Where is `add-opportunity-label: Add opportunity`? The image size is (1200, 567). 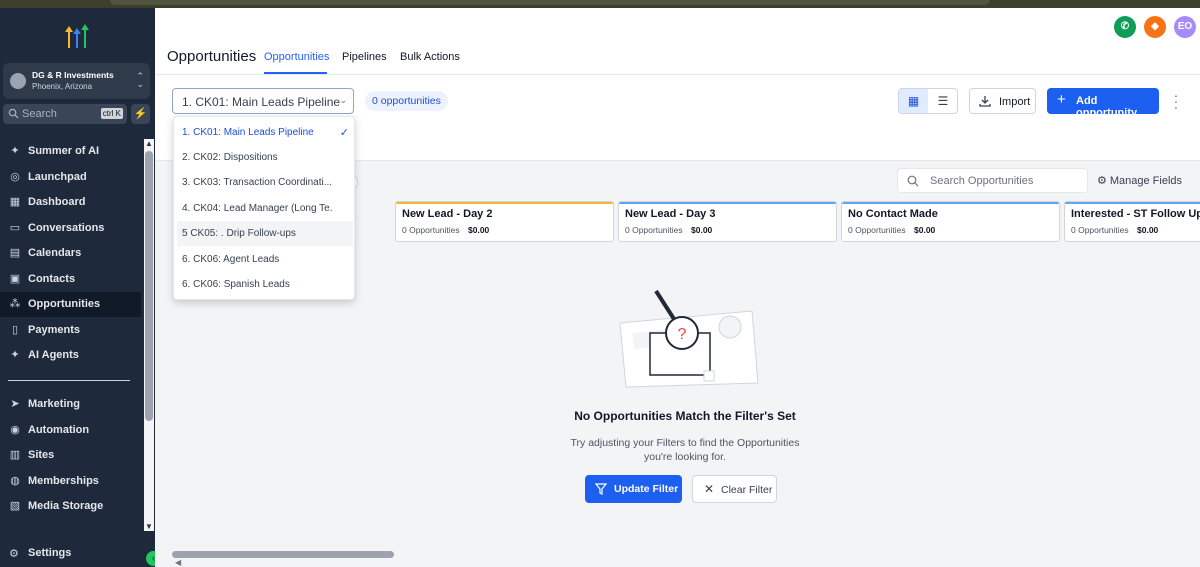
add-opportunity-label: Add opportunity is located at coordinates (1107, 107).